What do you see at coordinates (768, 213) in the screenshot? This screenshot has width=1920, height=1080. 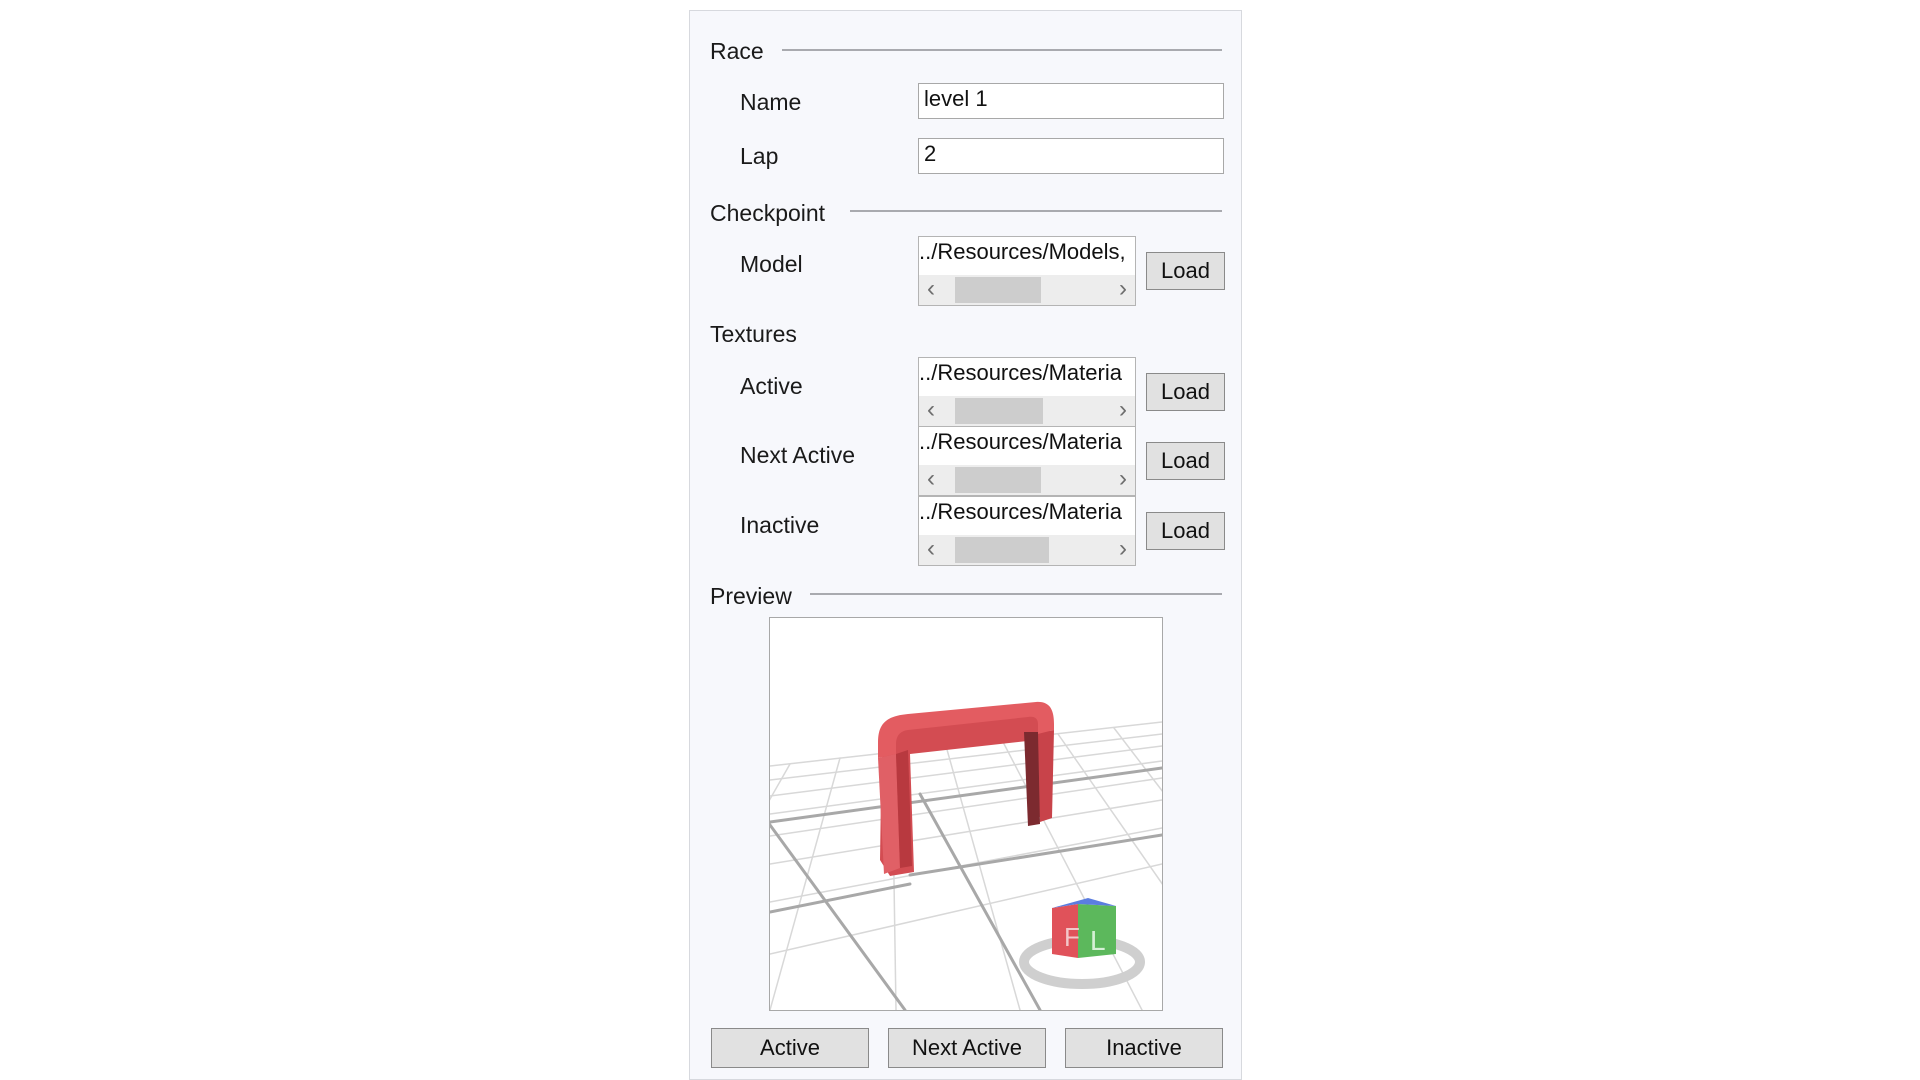 I see `checkpoint-section-label: Checkpoint` at bounding box center [768, 213].